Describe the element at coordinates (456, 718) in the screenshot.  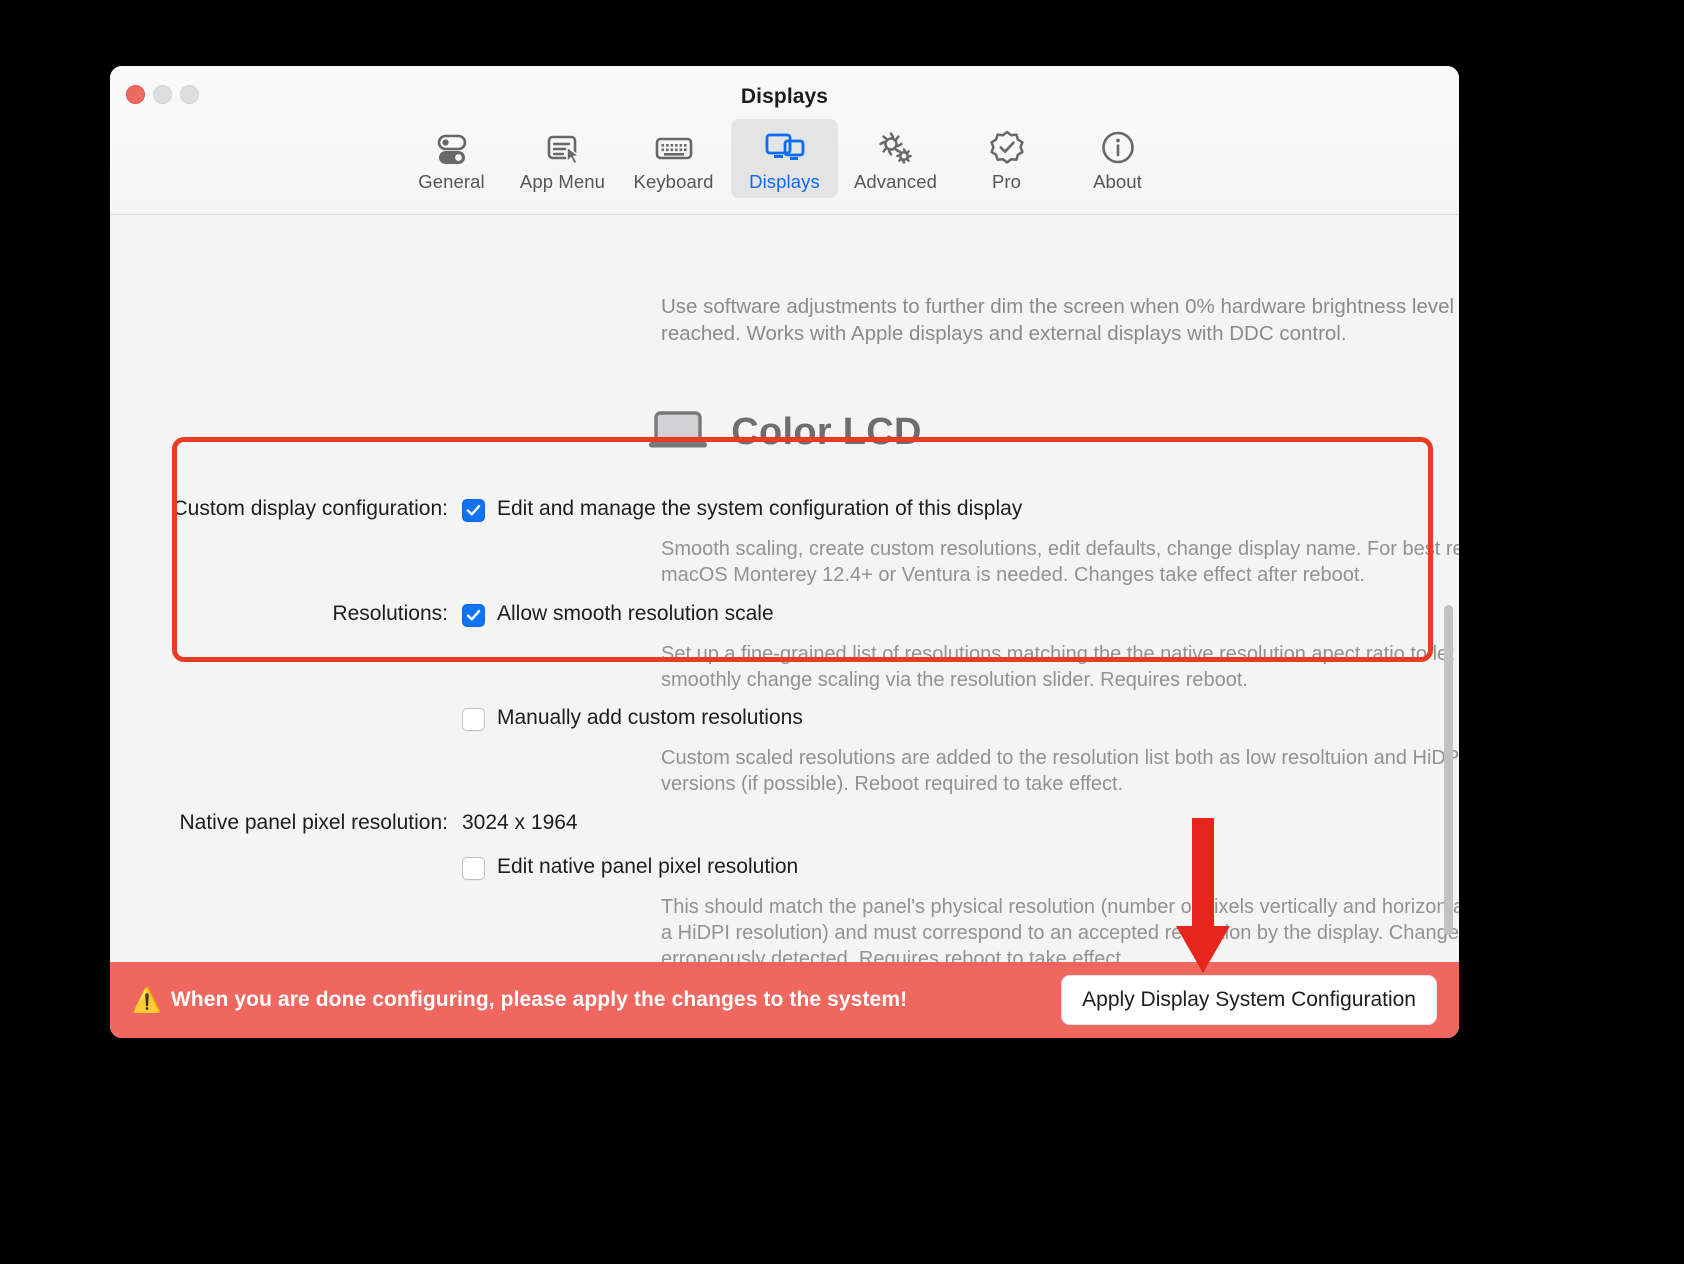
I see `manual-resolutions-row: Manually add custom resolutions` at that location.